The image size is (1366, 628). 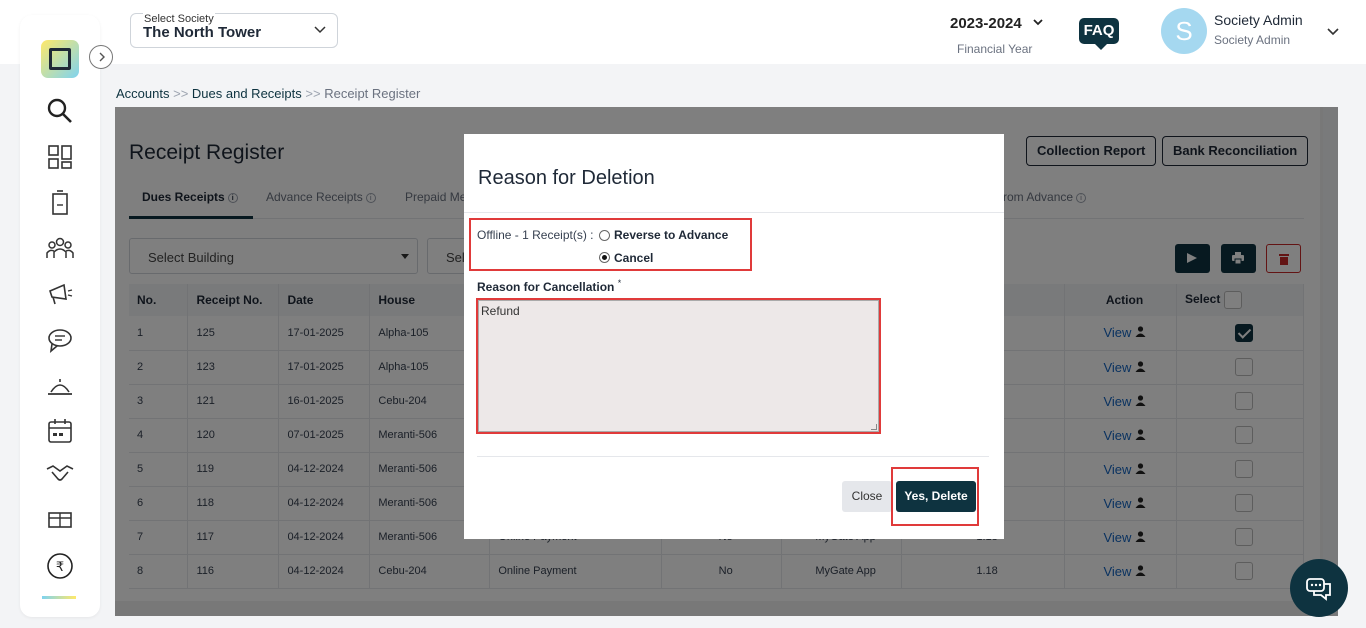 I want to click on logo-icon, so click(x=60, y=59).